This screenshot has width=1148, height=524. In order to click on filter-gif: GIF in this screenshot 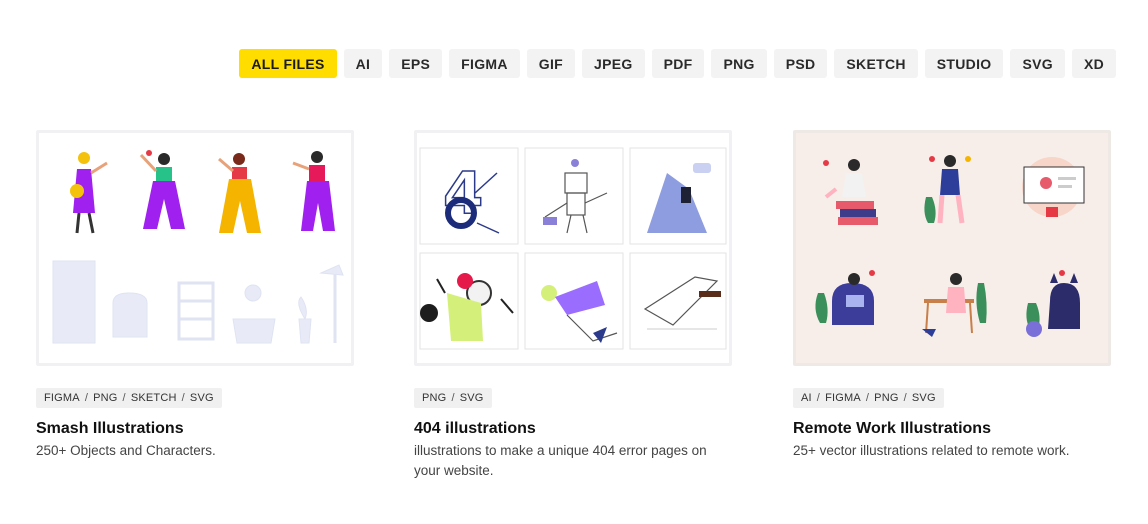, I will do `click(550, 63)`.